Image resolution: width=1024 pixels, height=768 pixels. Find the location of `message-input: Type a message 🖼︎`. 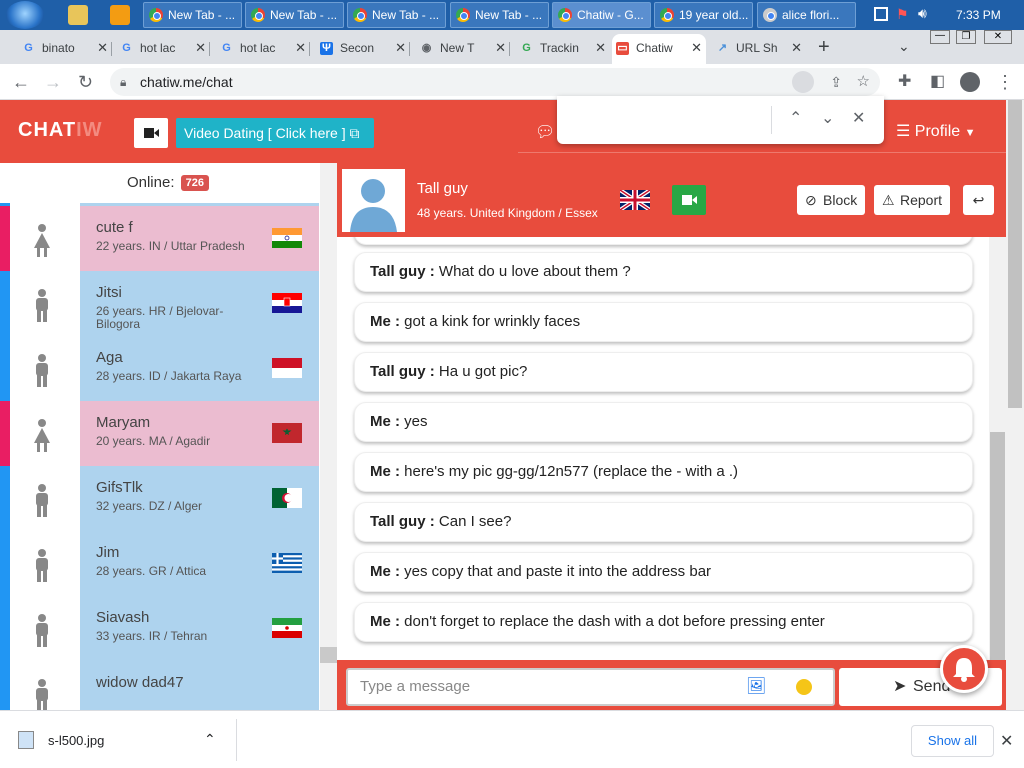

message-input: Type a message 🖼︎ is located at coordinates (590, 687).